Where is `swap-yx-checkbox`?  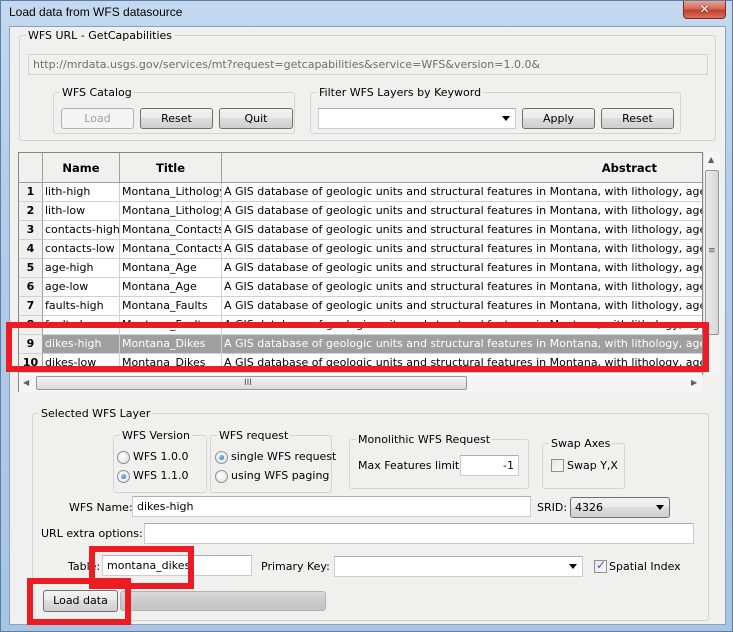
swap-yx-checkbox is located at coordinates (557, 465).